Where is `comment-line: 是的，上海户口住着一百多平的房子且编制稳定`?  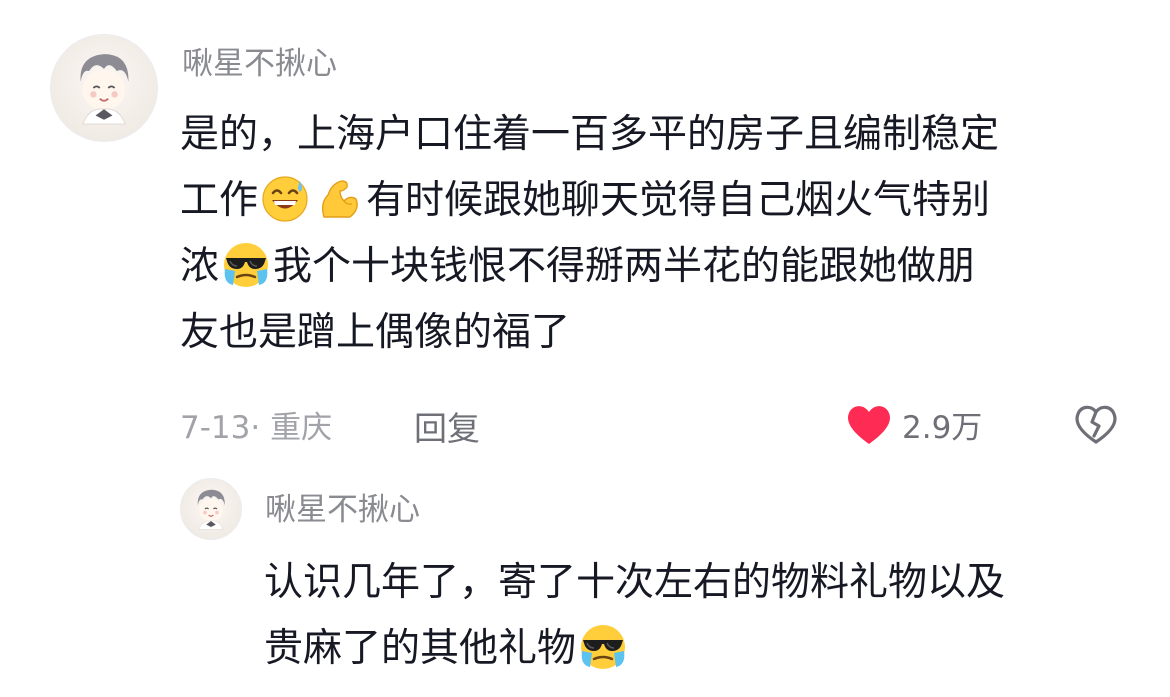
comment-line: 是的，上海户口住着一百多平的房子且编制稳定 is located at coordinates (660, 135).